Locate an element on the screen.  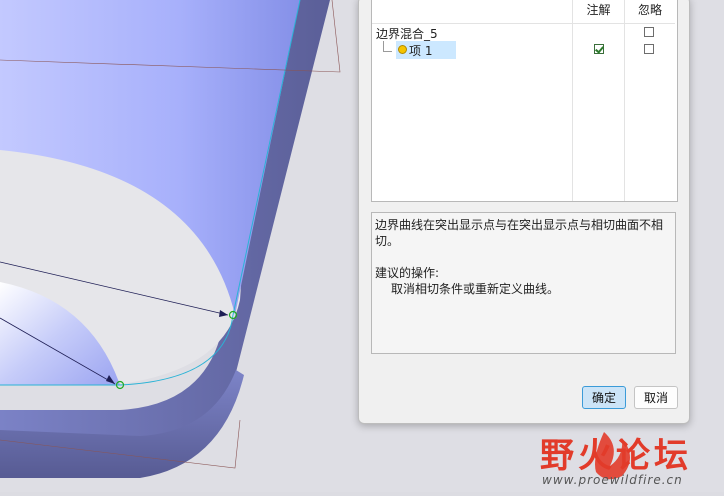
root-ignore-checkbox is located at coordinates (649, 32).